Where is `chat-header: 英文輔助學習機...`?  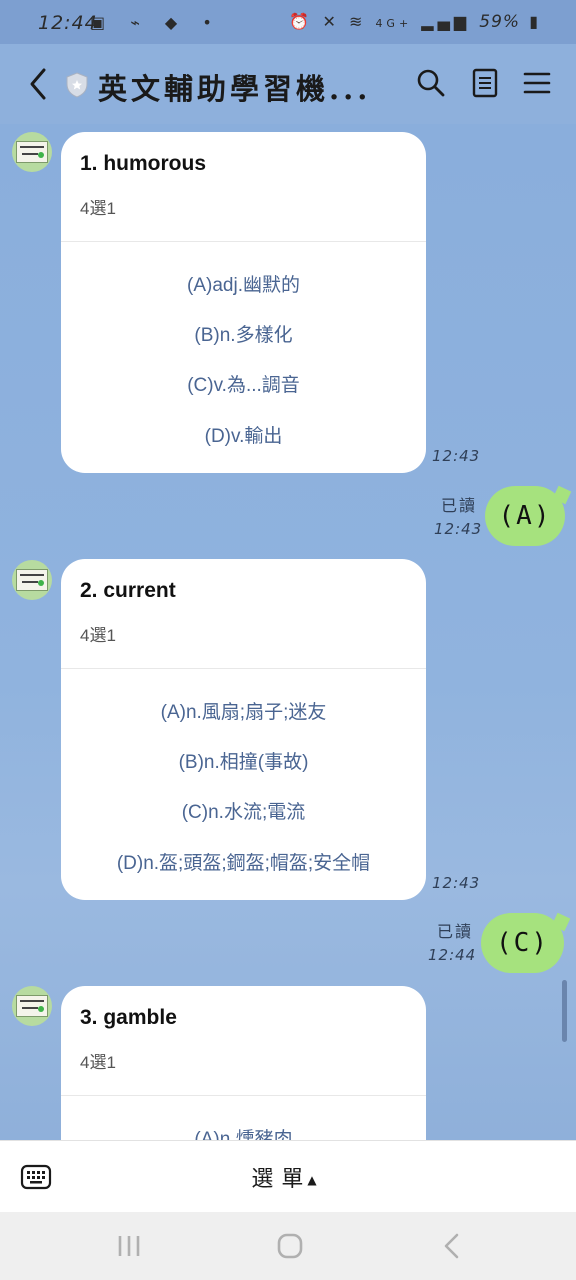 chat-header: 英文輔助學習機... is located at coordinates (288, 84).